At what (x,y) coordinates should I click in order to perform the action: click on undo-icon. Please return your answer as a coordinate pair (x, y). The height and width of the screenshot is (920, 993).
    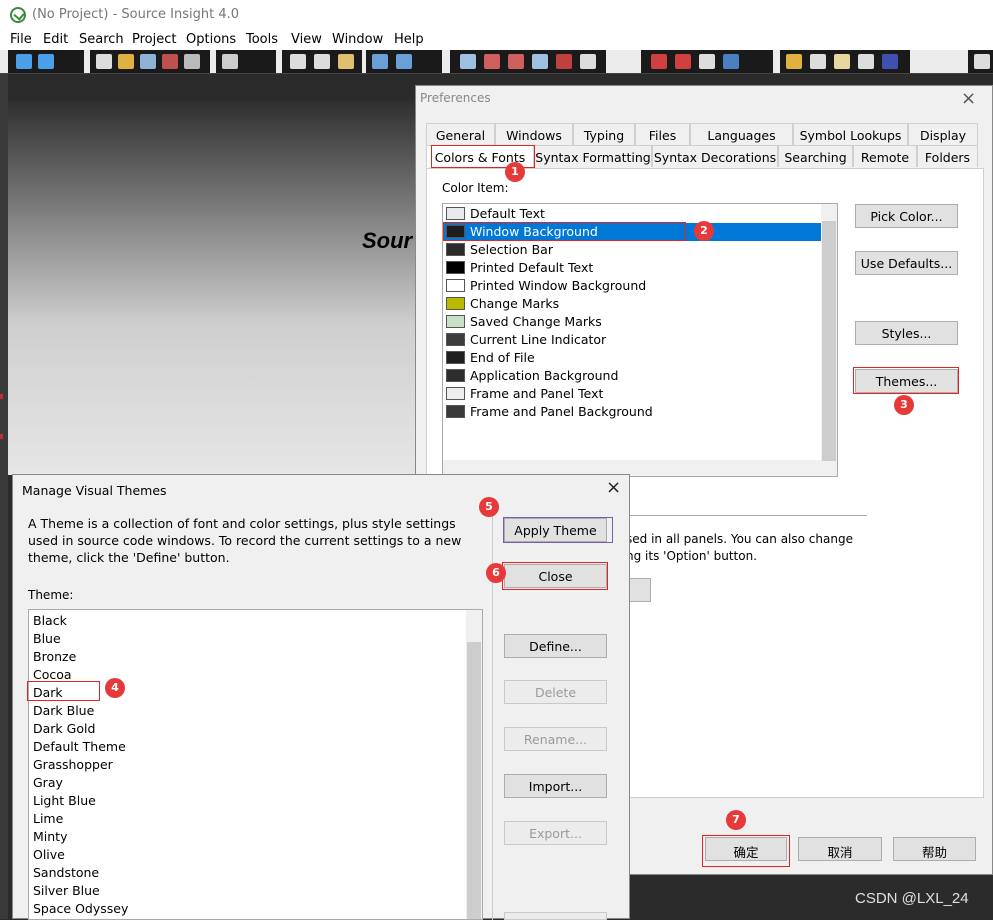
    Looking at the image, I should click on (380, 61).